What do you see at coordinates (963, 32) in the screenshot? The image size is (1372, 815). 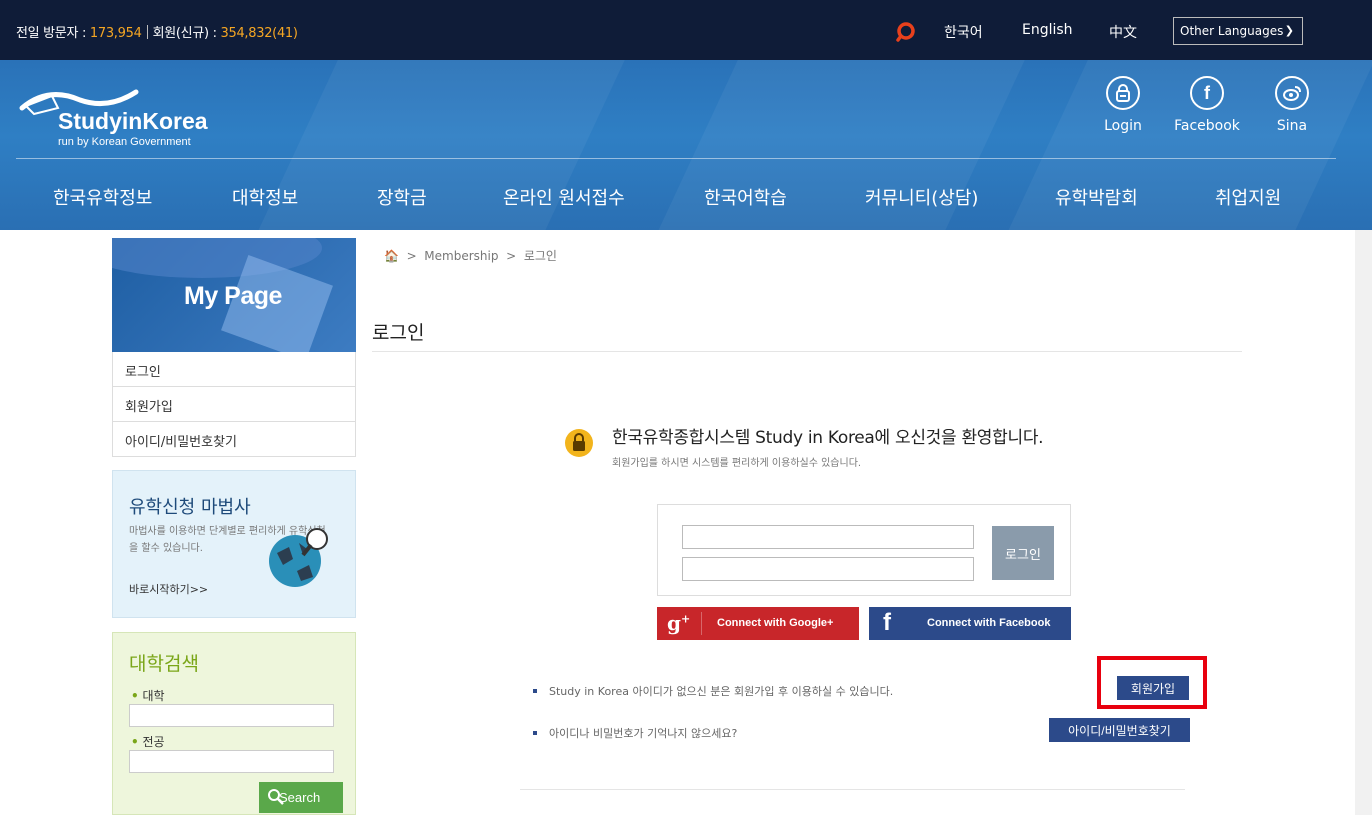 I see `lang-korean: 한국어` at bounding box center [963, 32].